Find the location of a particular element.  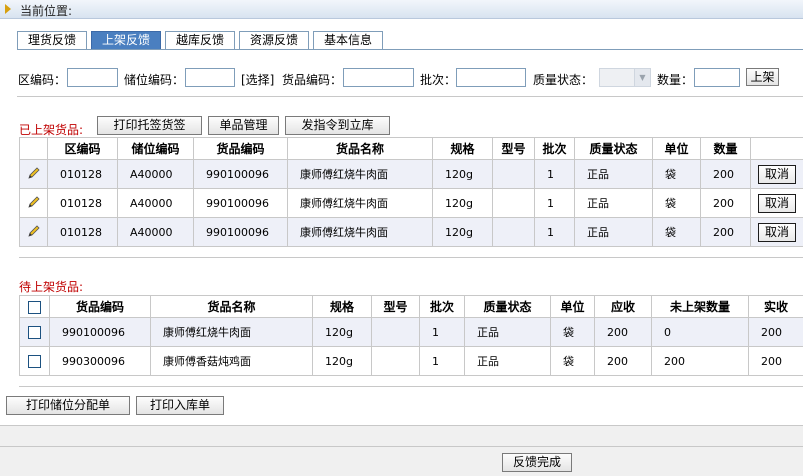

footer-divider is located at coordinates (401, 446).